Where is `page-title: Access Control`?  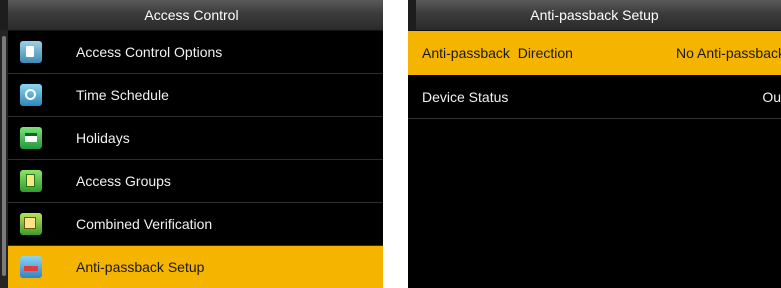
page-title: Access Control is located at coordinates (191, 15).